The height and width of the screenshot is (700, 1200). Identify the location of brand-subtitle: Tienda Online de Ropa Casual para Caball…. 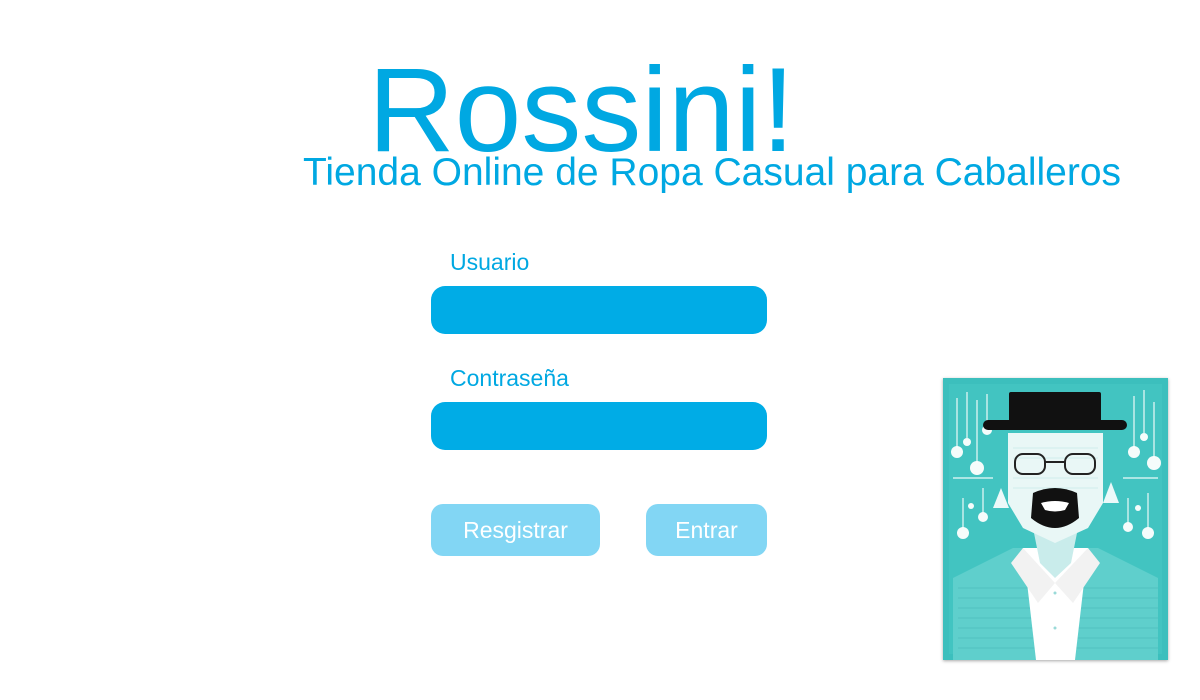
(712, 172).